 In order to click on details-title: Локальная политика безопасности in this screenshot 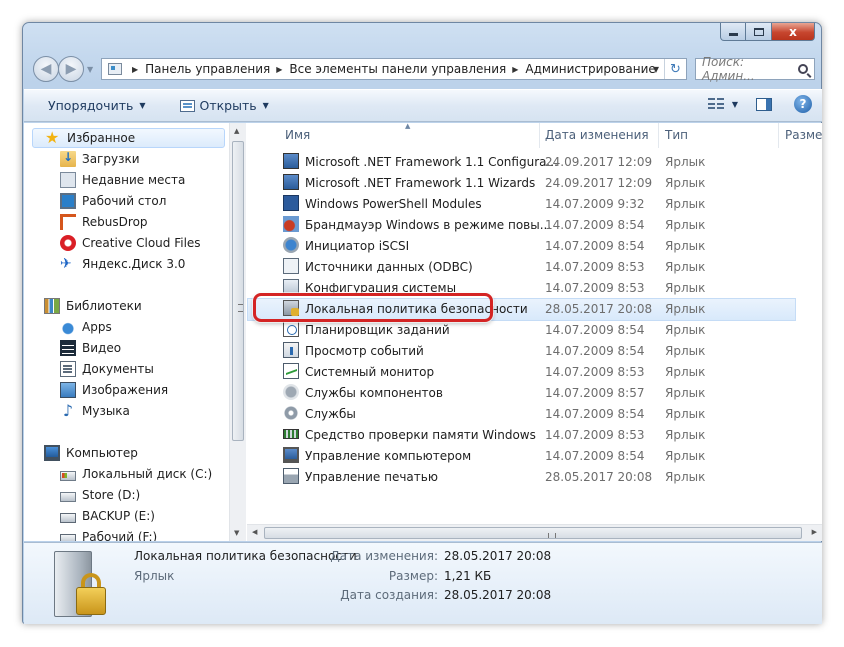, I will do `click(245, 556)`.